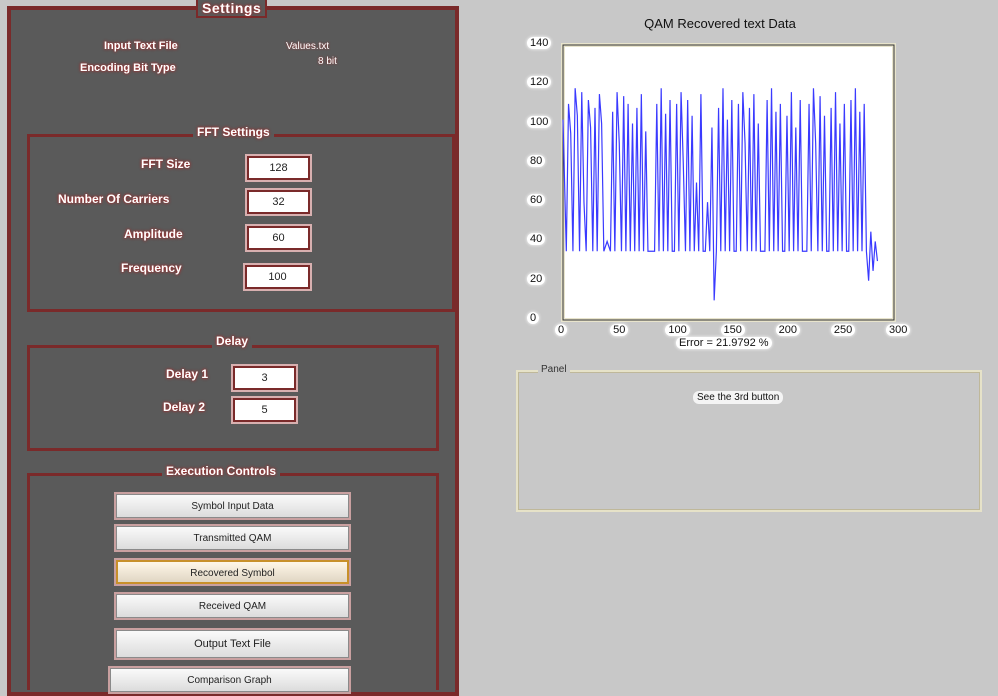 The width and height of the screenshot is (998, 696). Describe the element at coordinates (539, 43) in the screenshot. I see `y-tick-label: 140` at that location.